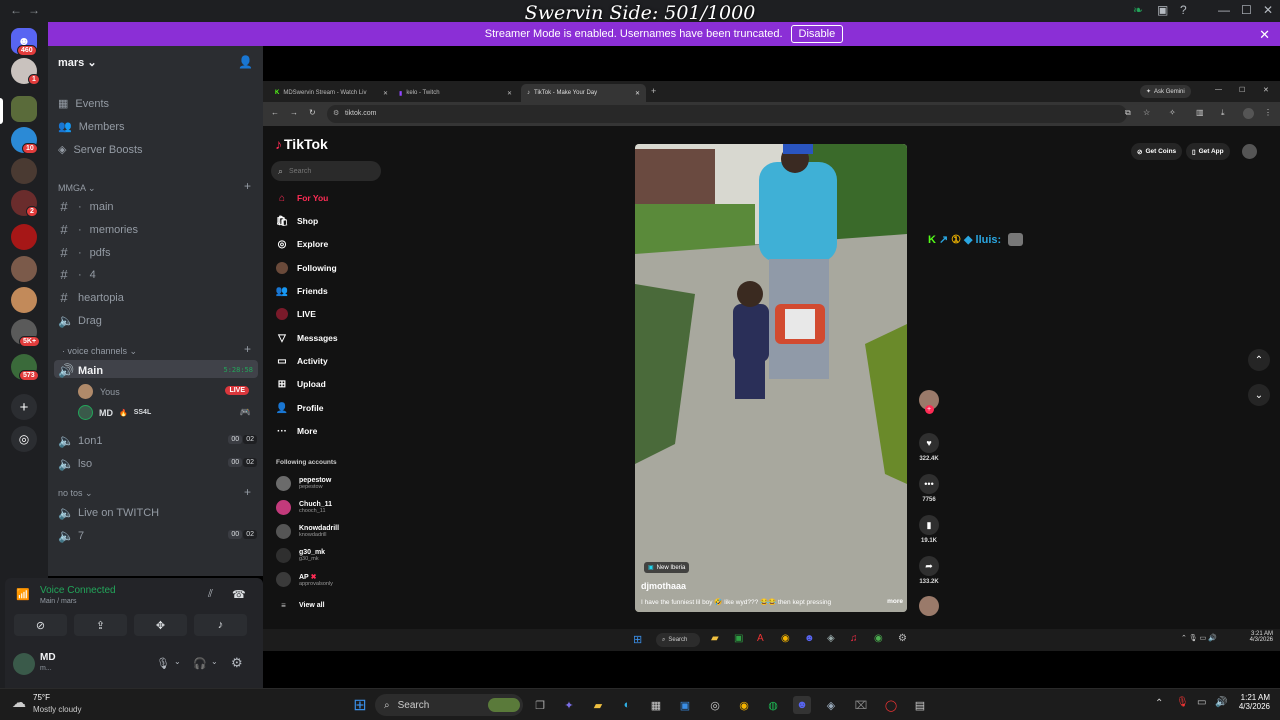  What do you see at coordinates (583, 93) in the screenshot?
I see `tab-tiktok: ♪ TikTok - Make Your Day ✕` at bounding box center [583, 93].